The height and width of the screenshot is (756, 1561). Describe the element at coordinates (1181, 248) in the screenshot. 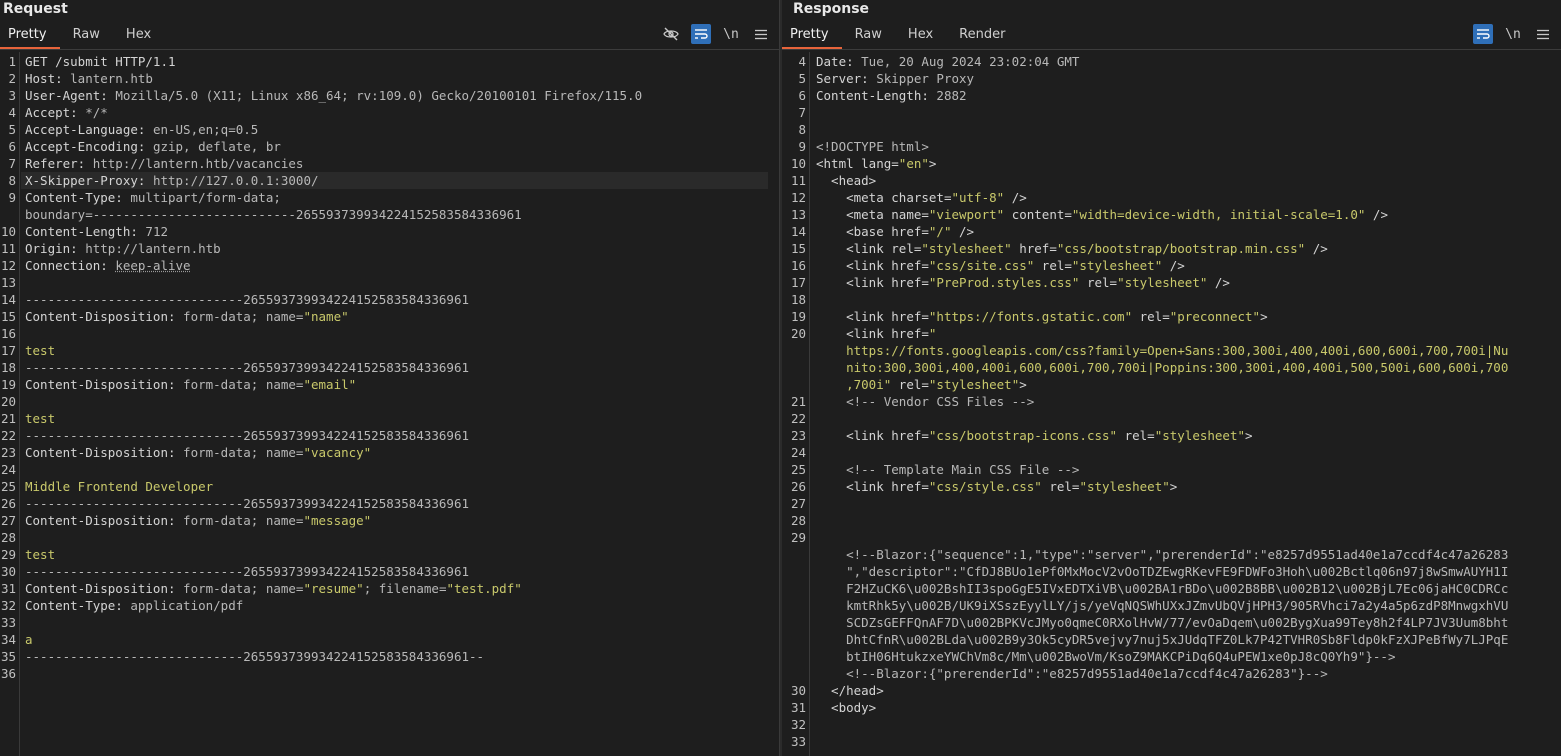

I see `code-token: "css/bootstrap/bootstrap.min.css"` at that location.